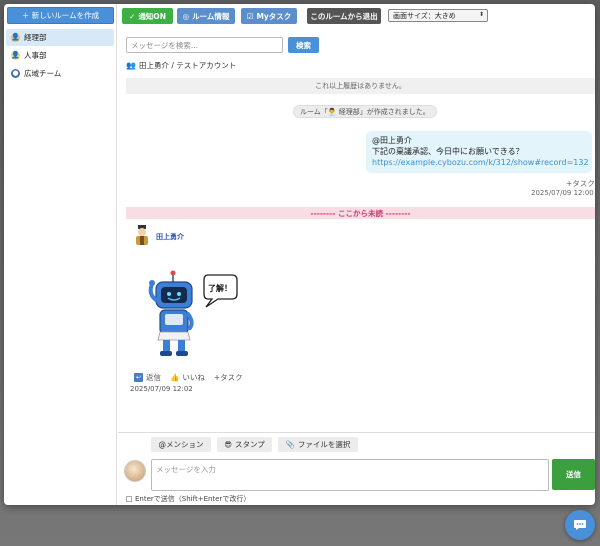 The width and height of the screenshot is (600, 546). Describe the element at coordinates (135, 471) in the screenshot. I see `user-avatar` at that location.